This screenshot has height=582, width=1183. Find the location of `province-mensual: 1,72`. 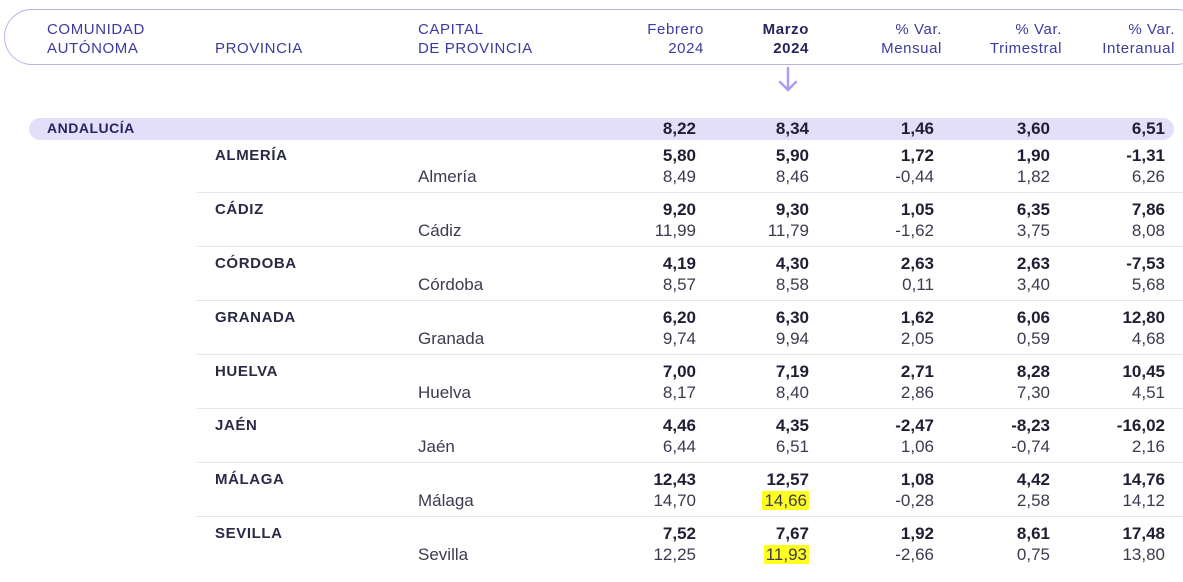

province-mensual: 1,72 is located at coordinates (917, 155).